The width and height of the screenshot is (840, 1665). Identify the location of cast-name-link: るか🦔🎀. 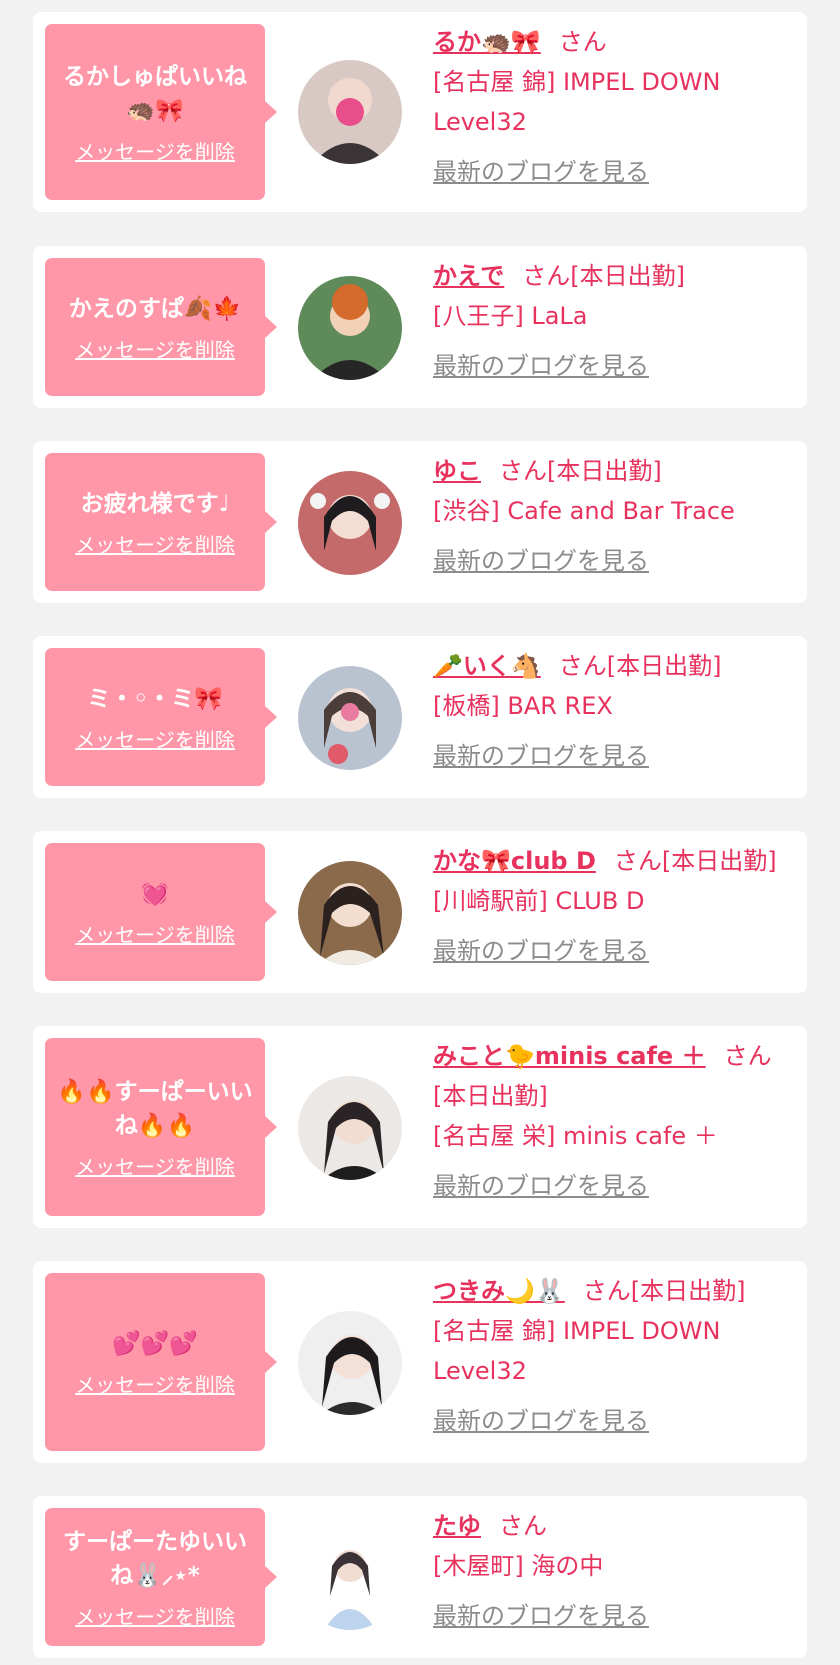
(487, 42).